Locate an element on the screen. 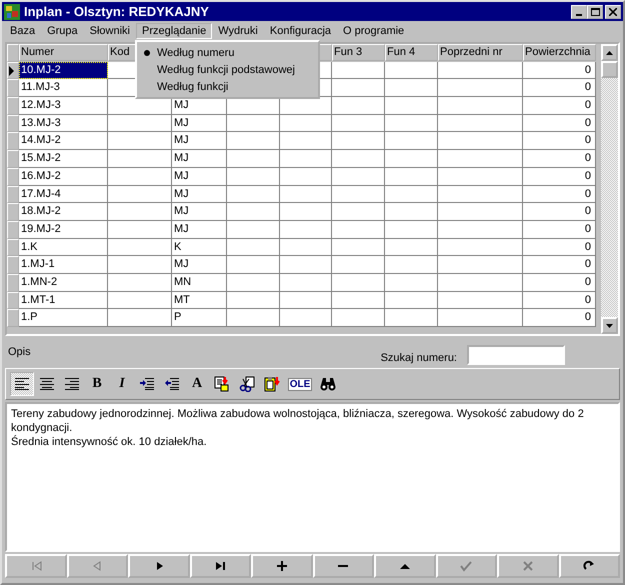 Image resolution: width=625 pixels, height=585 pixels. menu-item: Wydruki is located at coordinates (238, 30).